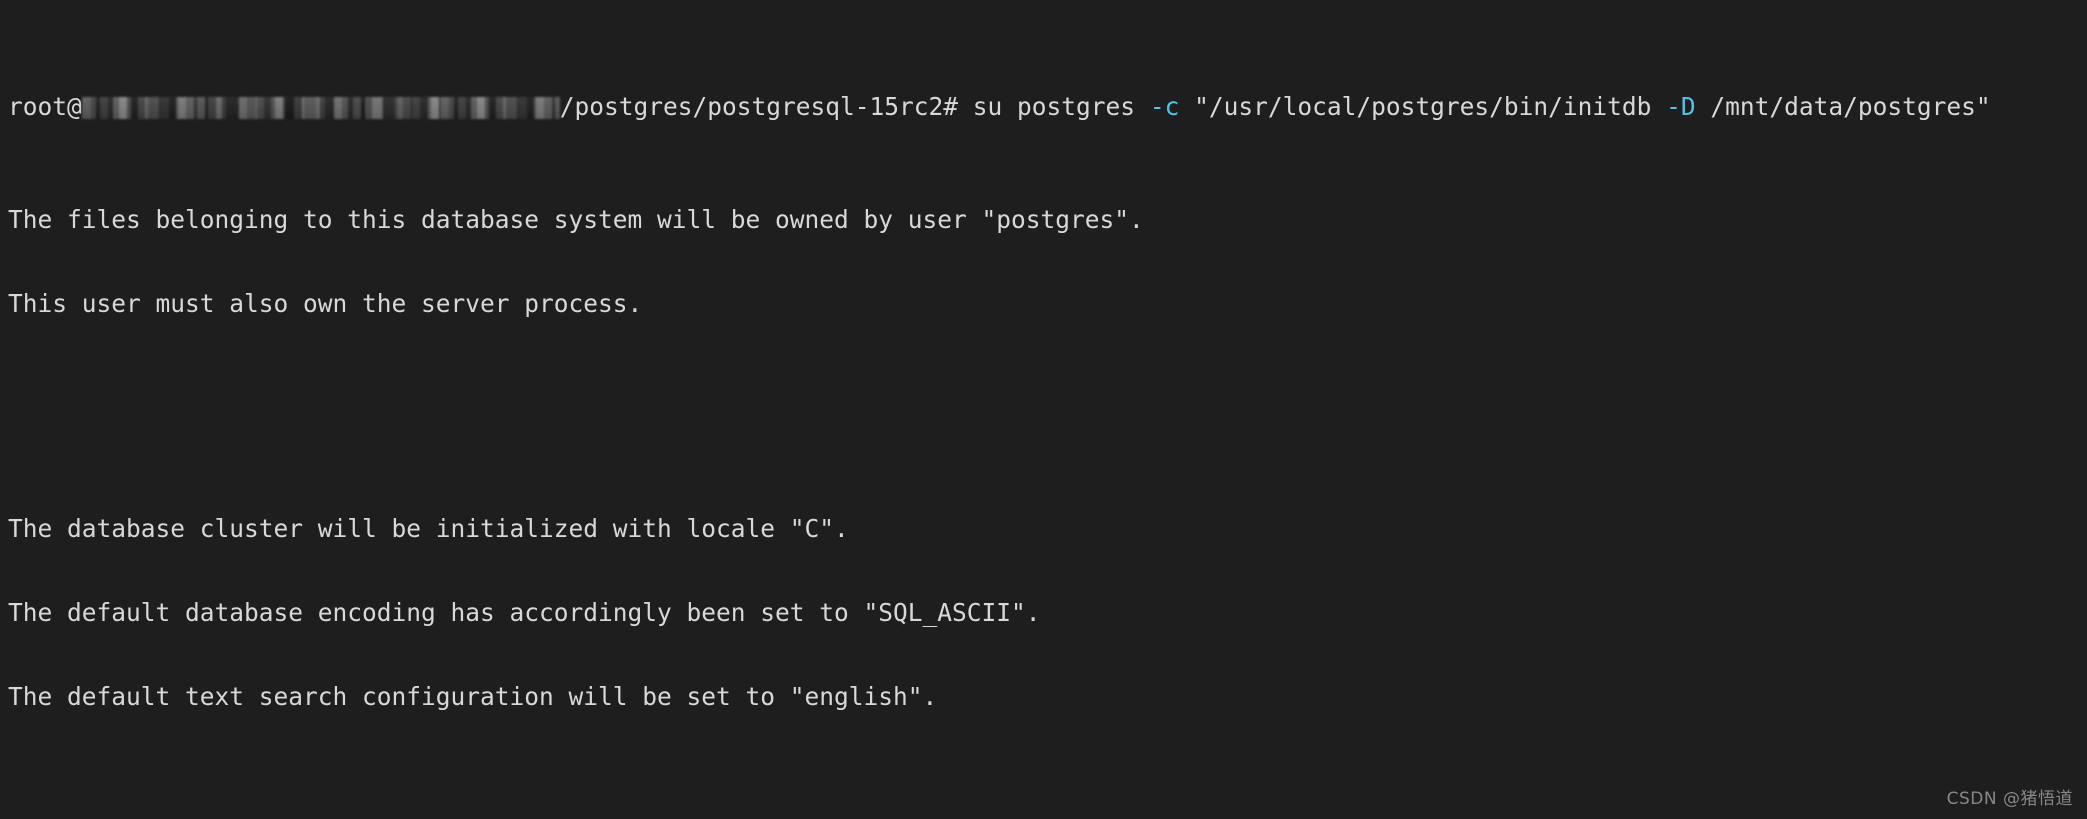  Describe the element at coordinates (2009, 798) in the screenshot. I see `csdn-watermark: CSDN @猪悟道` at that location.